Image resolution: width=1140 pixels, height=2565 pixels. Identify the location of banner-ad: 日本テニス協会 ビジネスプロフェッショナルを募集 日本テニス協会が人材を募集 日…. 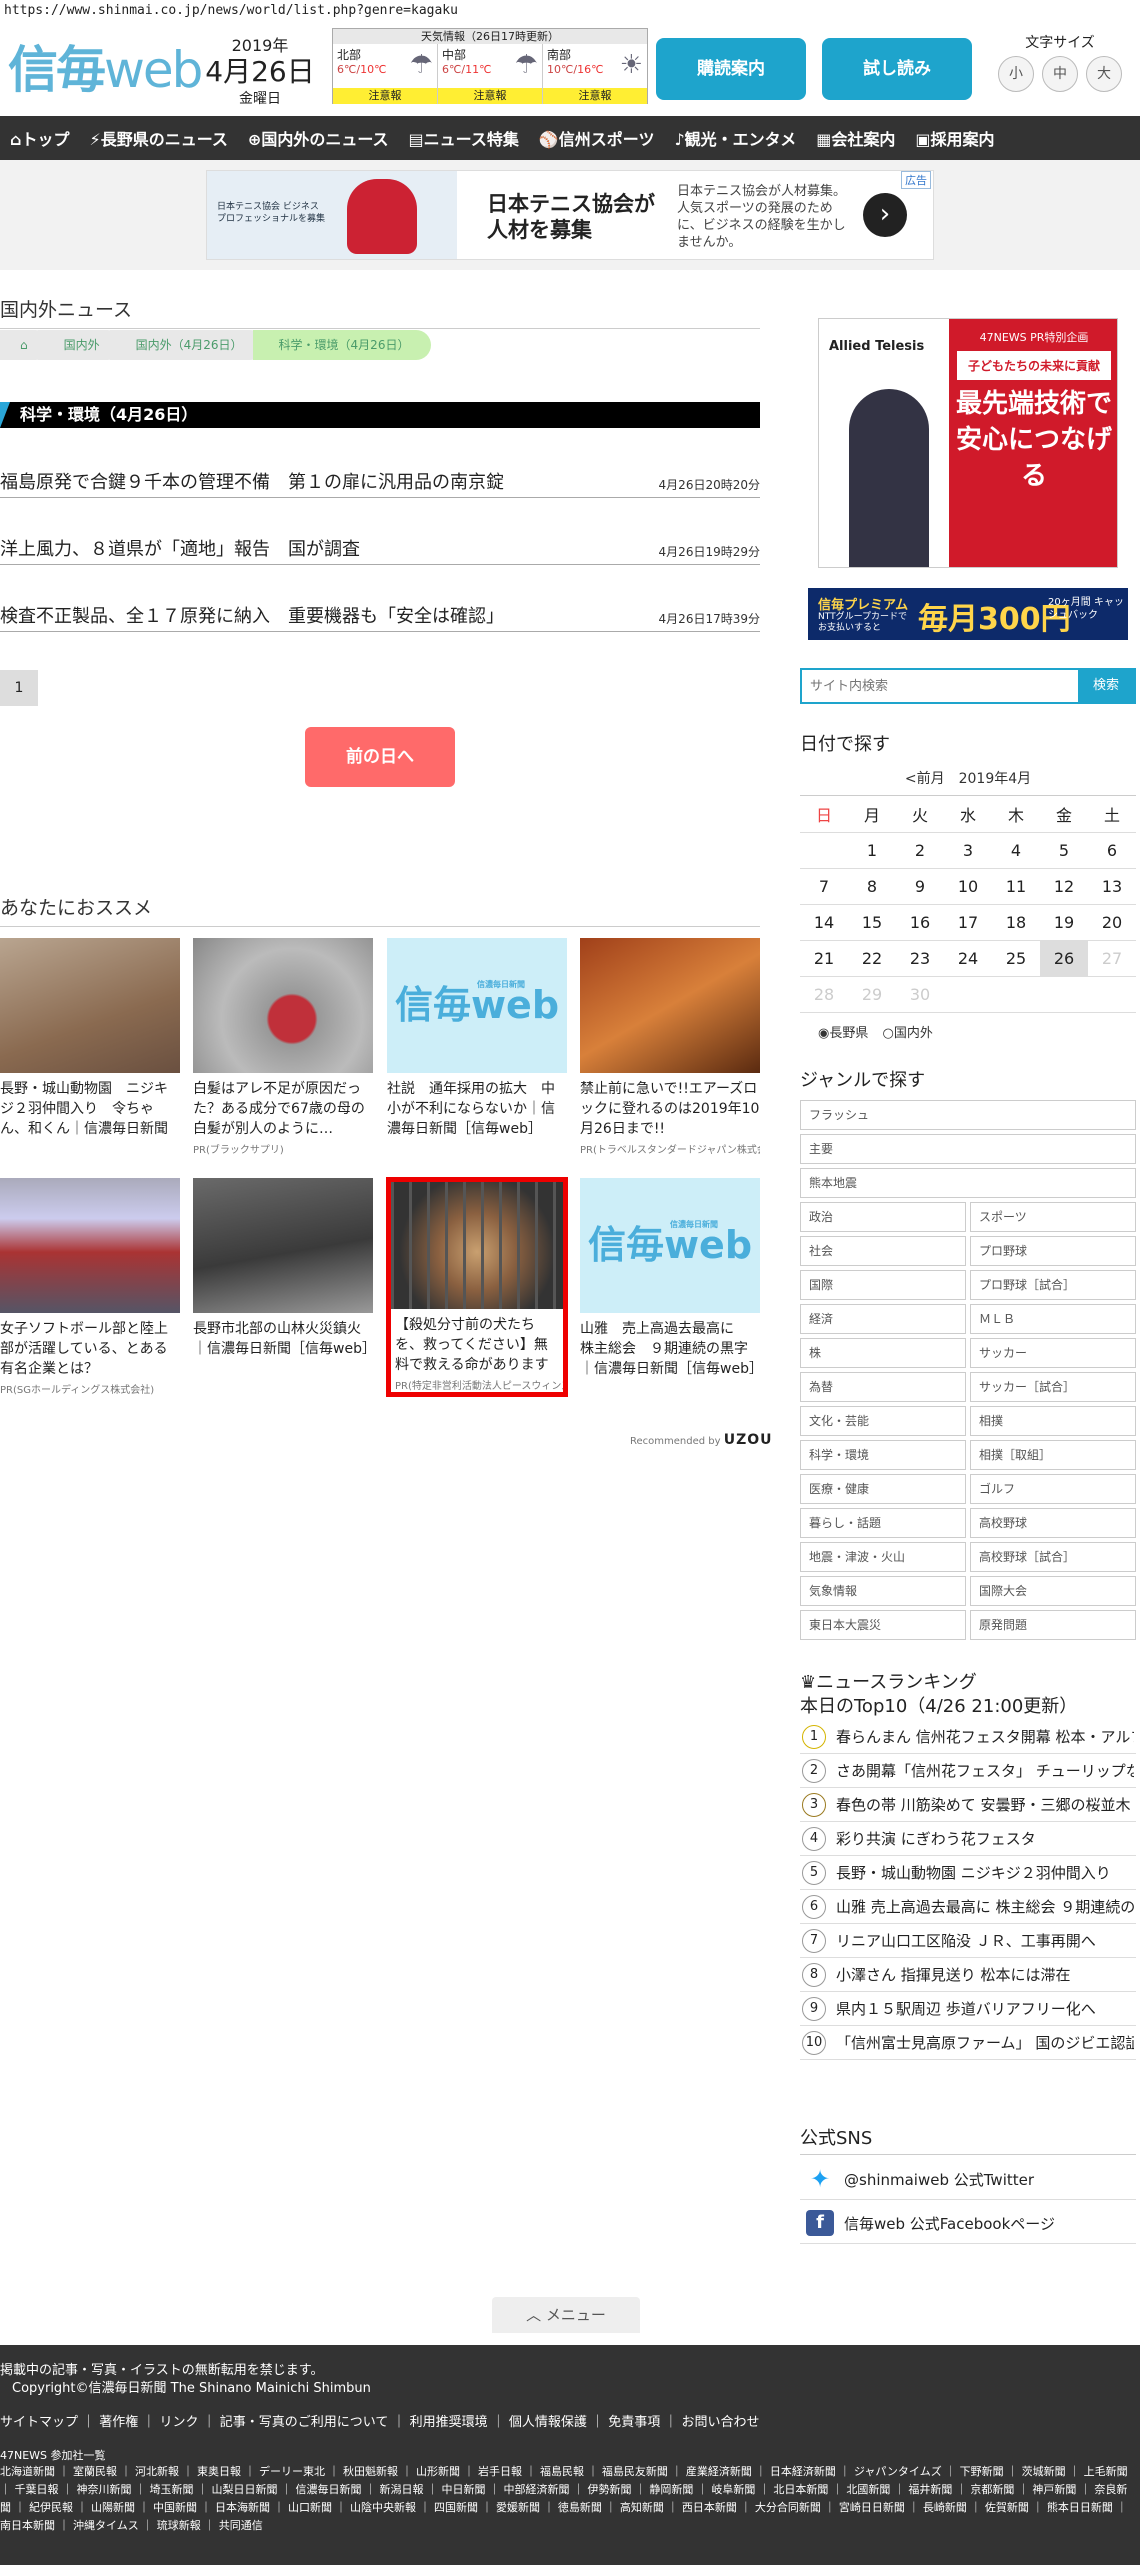
(570, 215).